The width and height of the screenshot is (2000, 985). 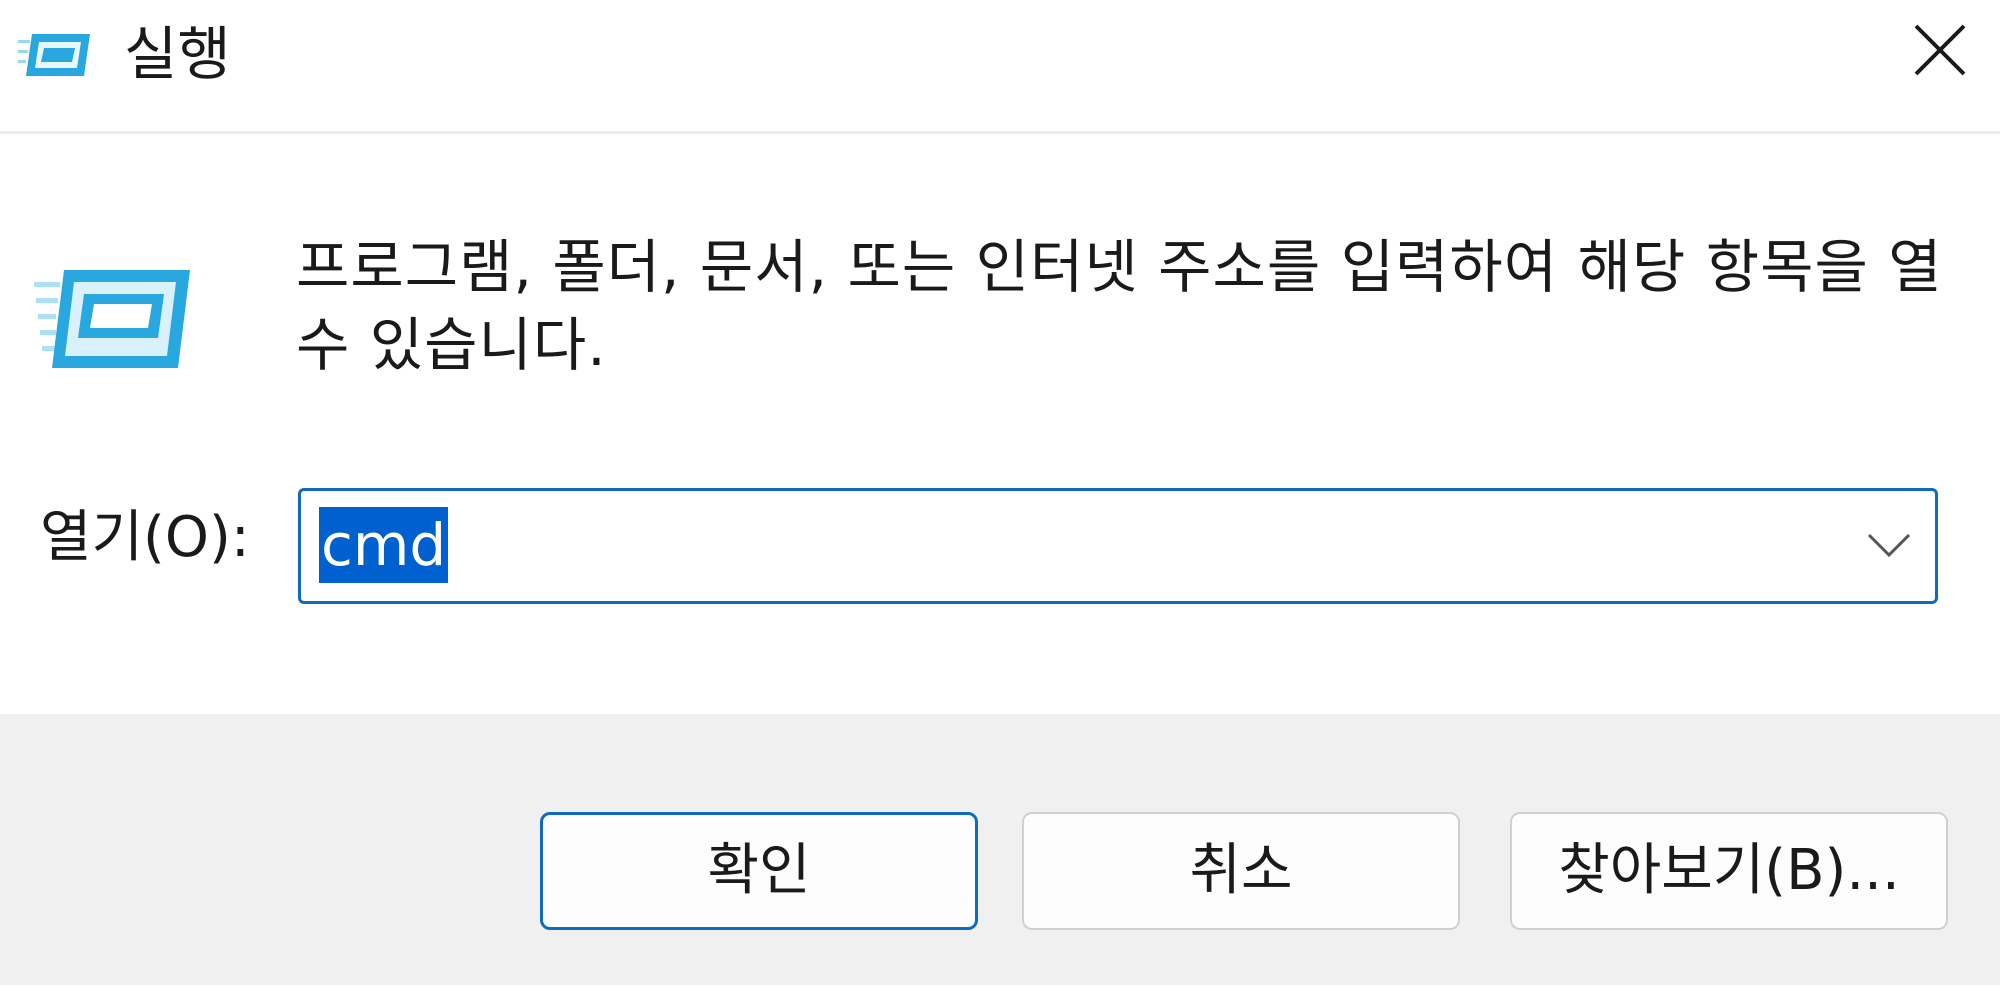 I want to click on open-label: 열기(O):, so click(x=145, y=537).